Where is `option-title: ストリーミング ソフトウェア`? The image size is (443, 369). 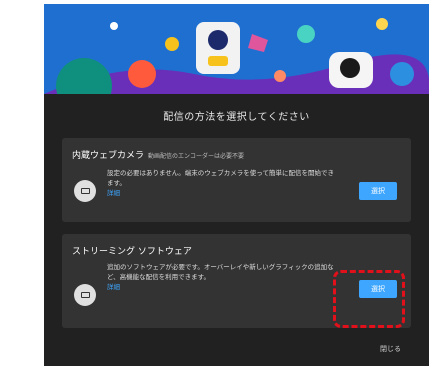
option-title: ストリーミング ソフトウェア is located at coordinates (132, 250).